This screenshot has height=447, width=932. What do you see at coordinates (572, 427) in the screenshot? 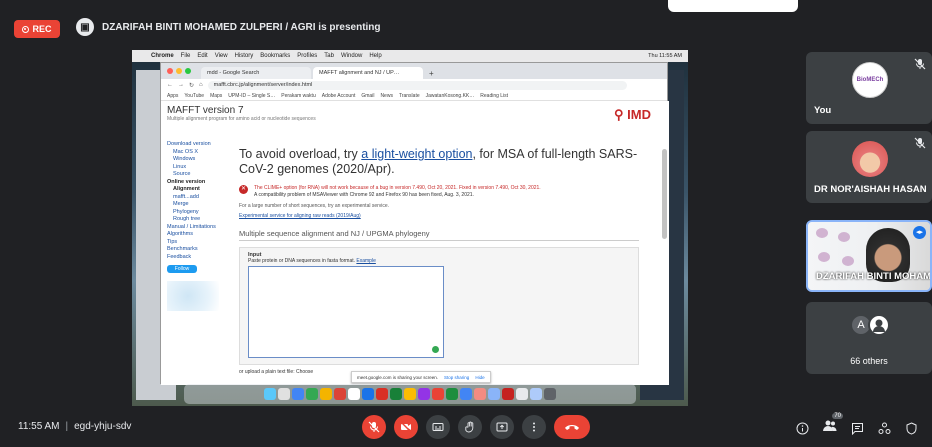
I see `leave-call-button` at bounding box center [572, 427].